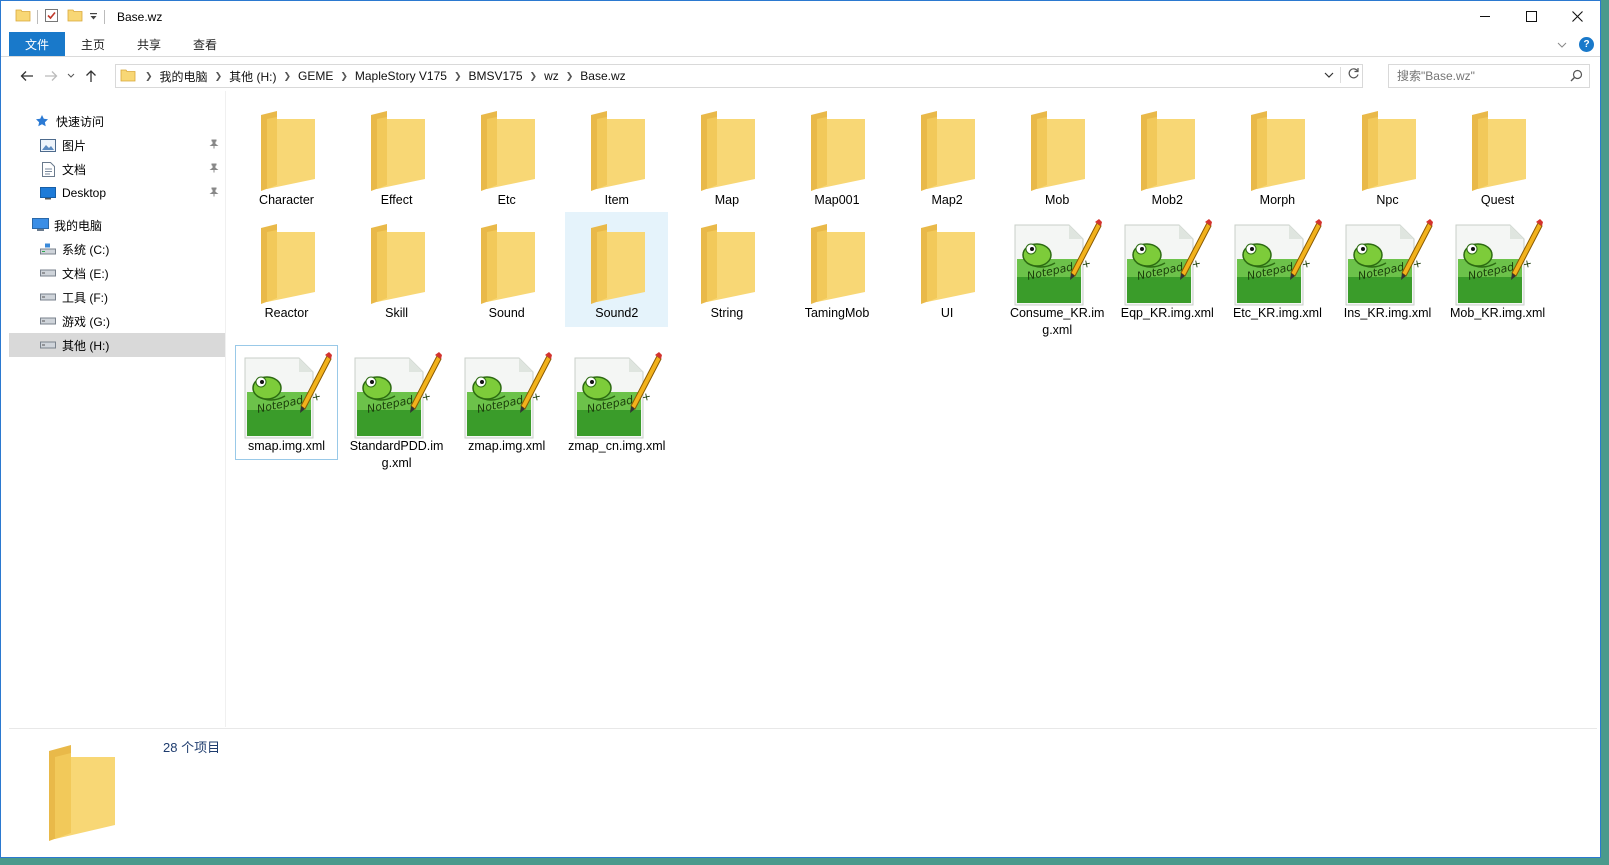  What do you see at coordinates (1497, 269) in the screenshot?
I see `file-item-mob-kr-img-xml: Notepad++ Mob_KR.img.xml` at bounding box center [1497, 269].